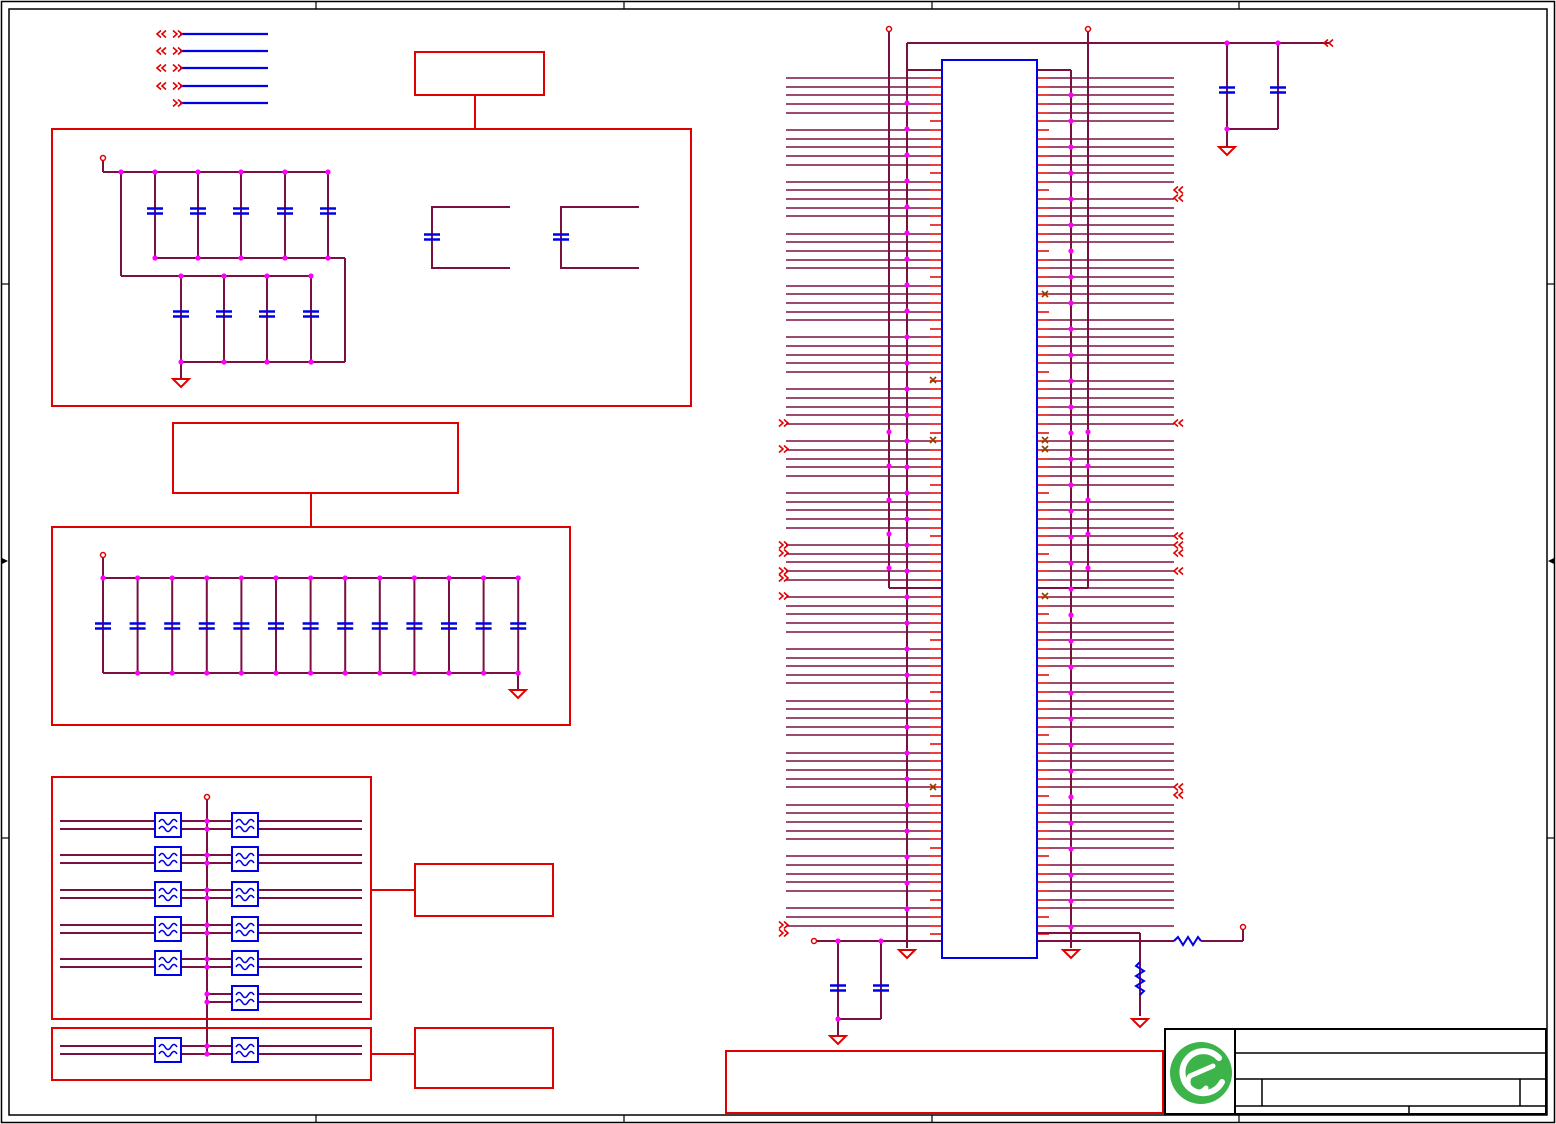 Image resolution: width=1556 pixels, height=1124 pixels. What do you see at coordinates (470, 237) in the screenshot?
I see `wire` at bounding box center [470, 237].